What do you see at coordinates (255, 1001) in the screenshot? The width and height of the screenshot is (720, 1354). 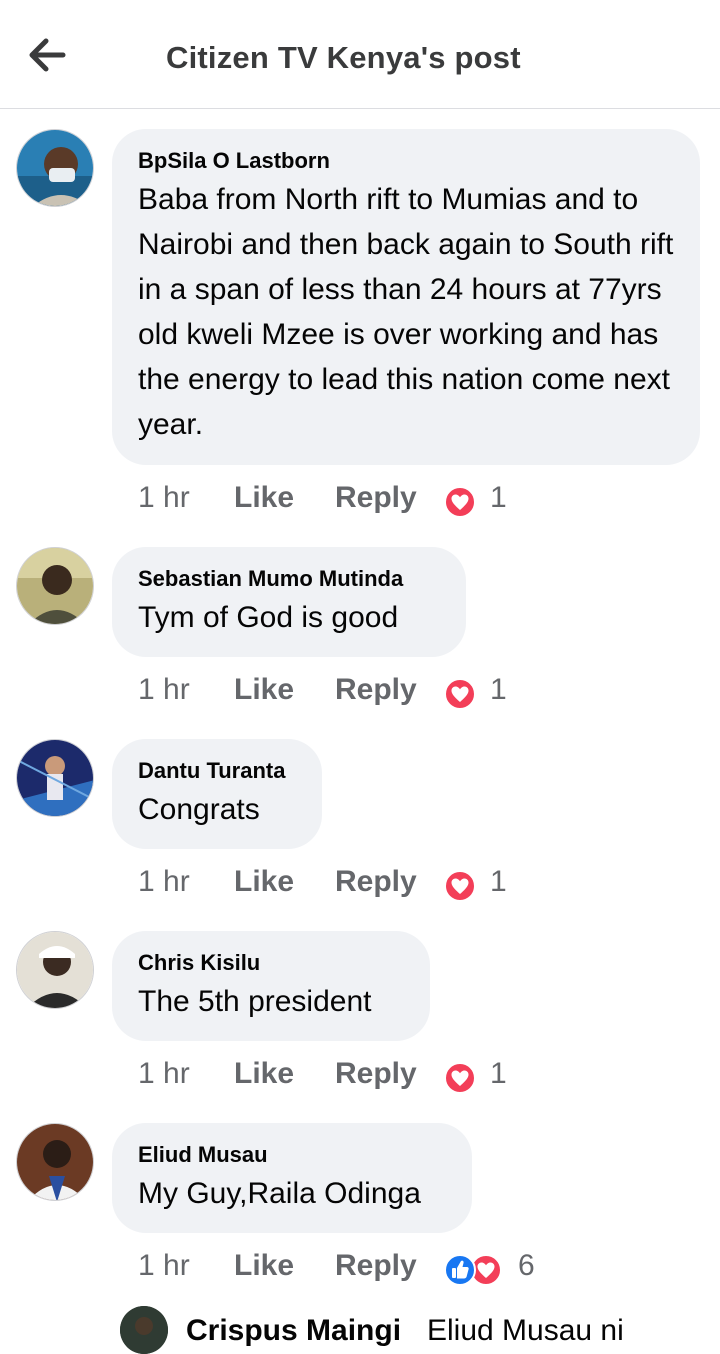 I see `comment-text: The 5th president` at bounding box center [255, 1001].